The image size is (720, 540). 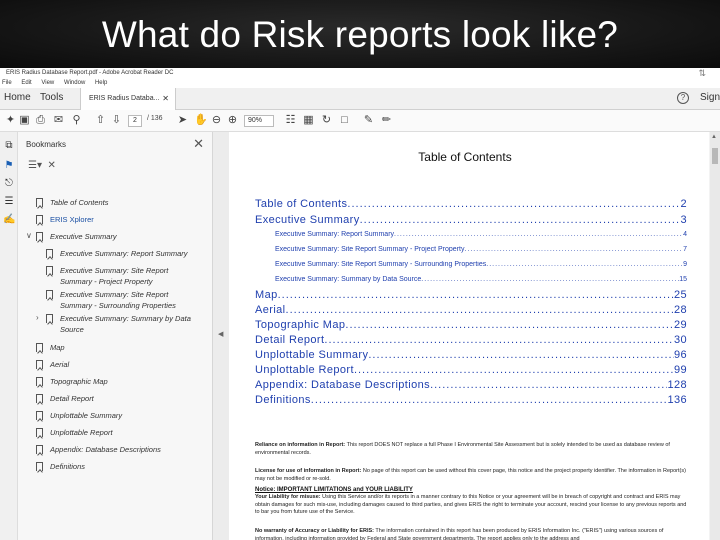 I want to click on toc-entry-label: Aerial, so click(x=270, y=310).